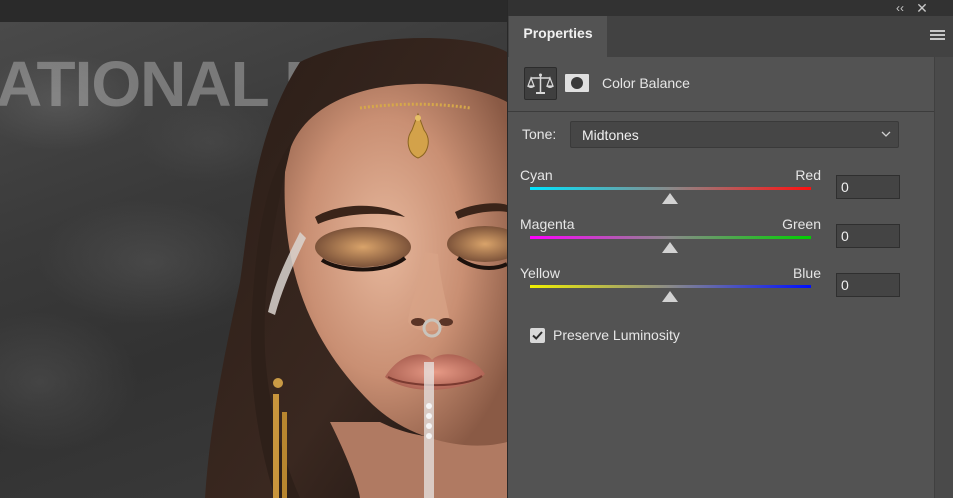 The image size is (953, 498). I want to click on layer-mask-icon, so click(577, 83).